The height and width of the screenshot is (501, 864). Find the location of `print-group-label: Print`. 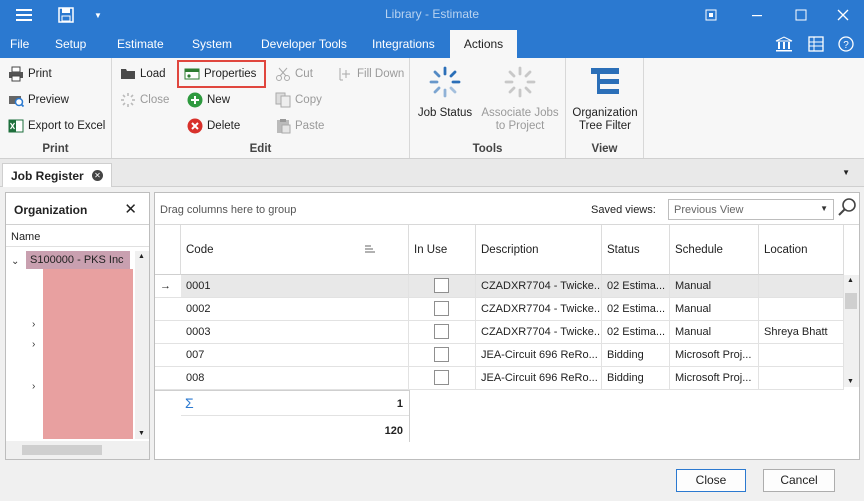

print-group-label: Print is located at coordinates (55, 149).